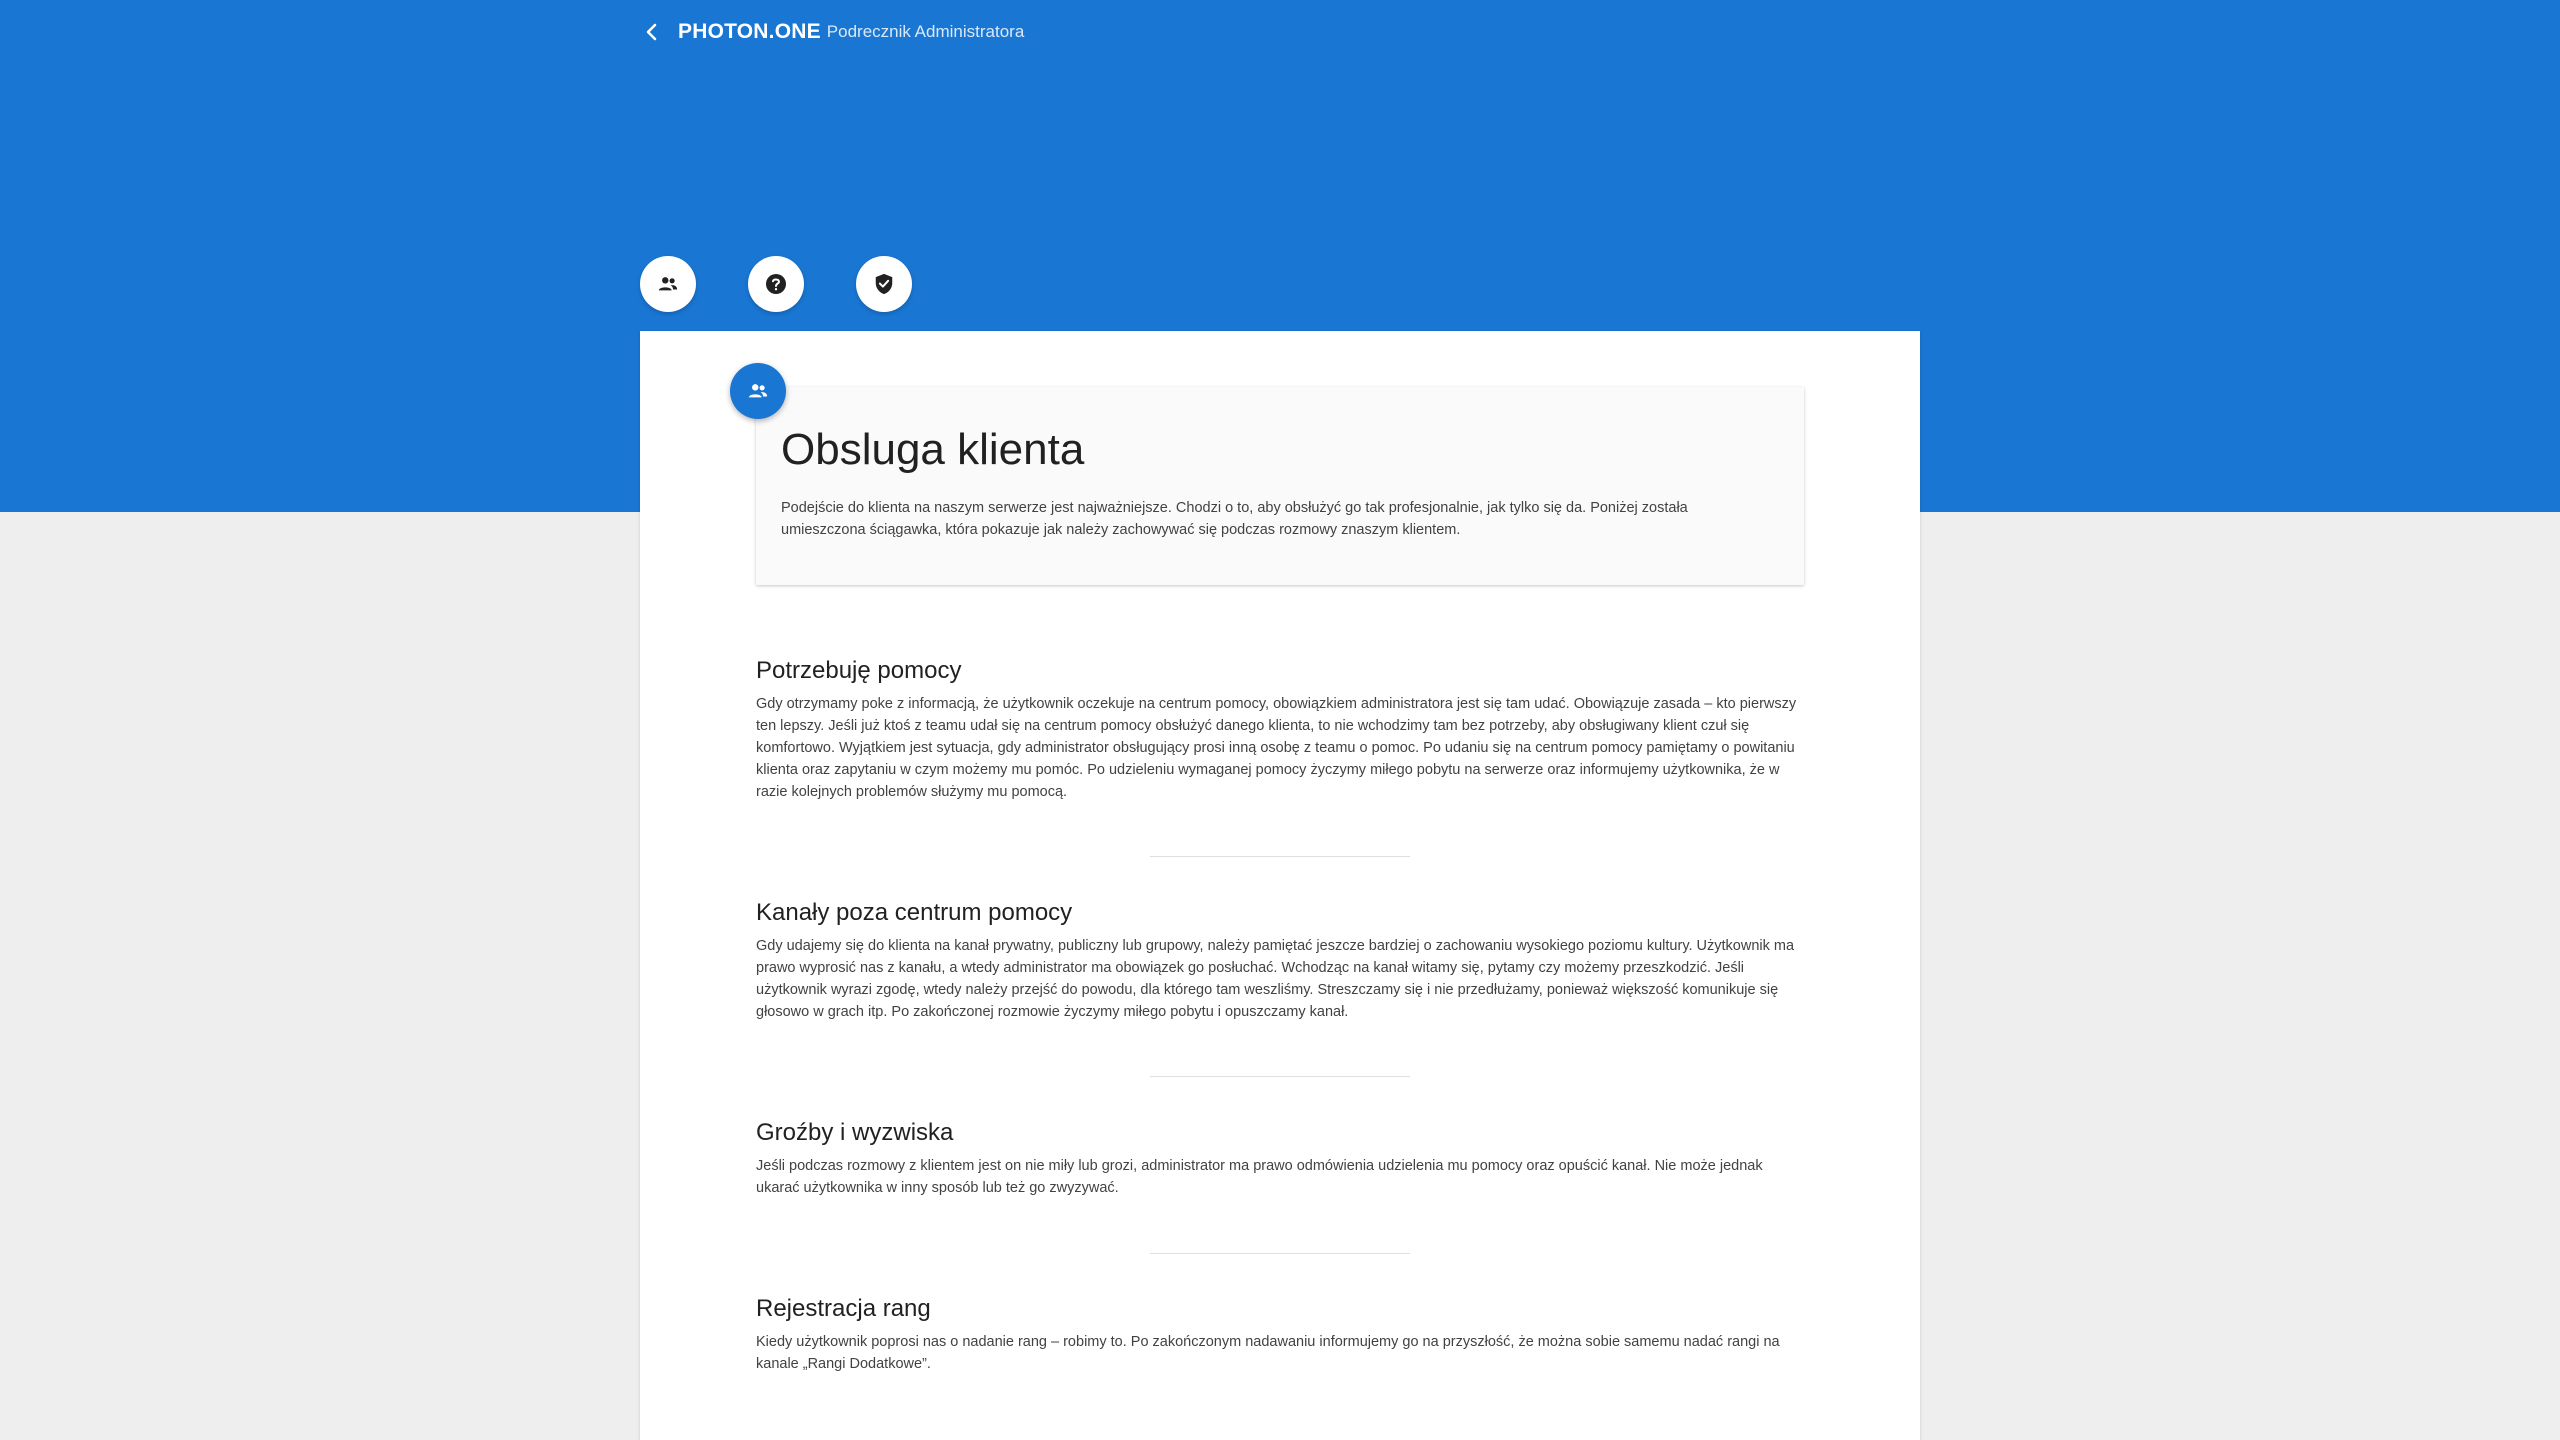 The width and height of the screenshot is (2560, 1440). I want to click on section-title: Potrzebuję pomocy, so click(859, 670).